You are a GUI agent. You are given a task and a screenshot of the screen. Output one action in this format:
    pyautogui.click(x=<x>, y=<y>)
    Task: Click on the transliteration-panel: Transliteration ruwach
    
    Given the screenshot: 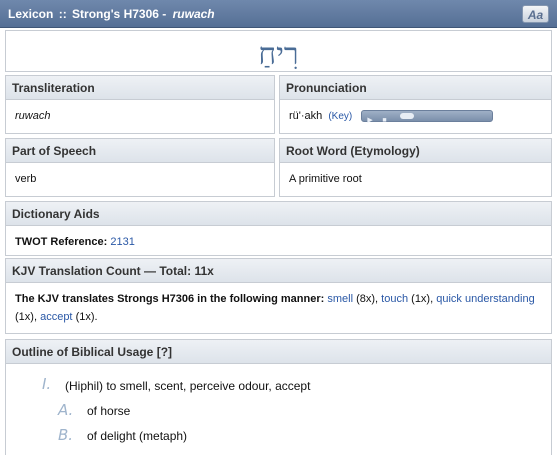 What is the action you would take?
    pyautogui.click(x=140, y=104)
    